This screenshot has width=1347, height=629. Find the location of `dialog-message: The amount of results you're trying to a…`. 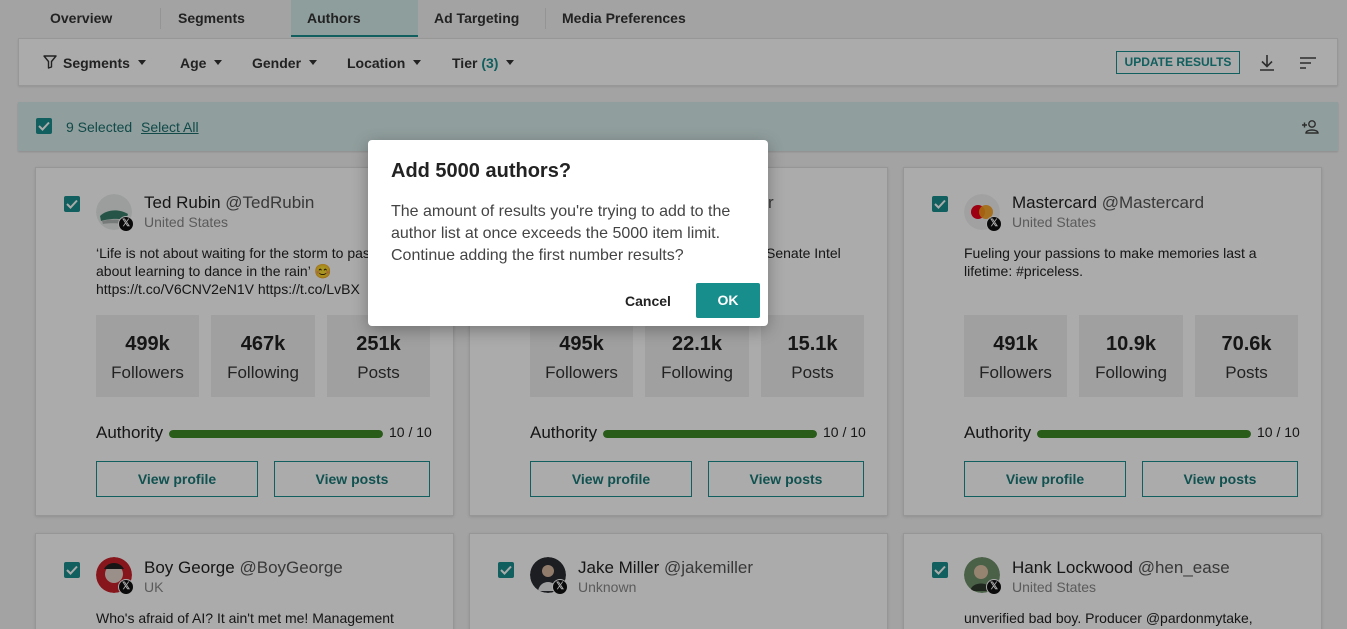

dialog-message: The amount of results you're trying to a… is located at coordinates (561, 233).